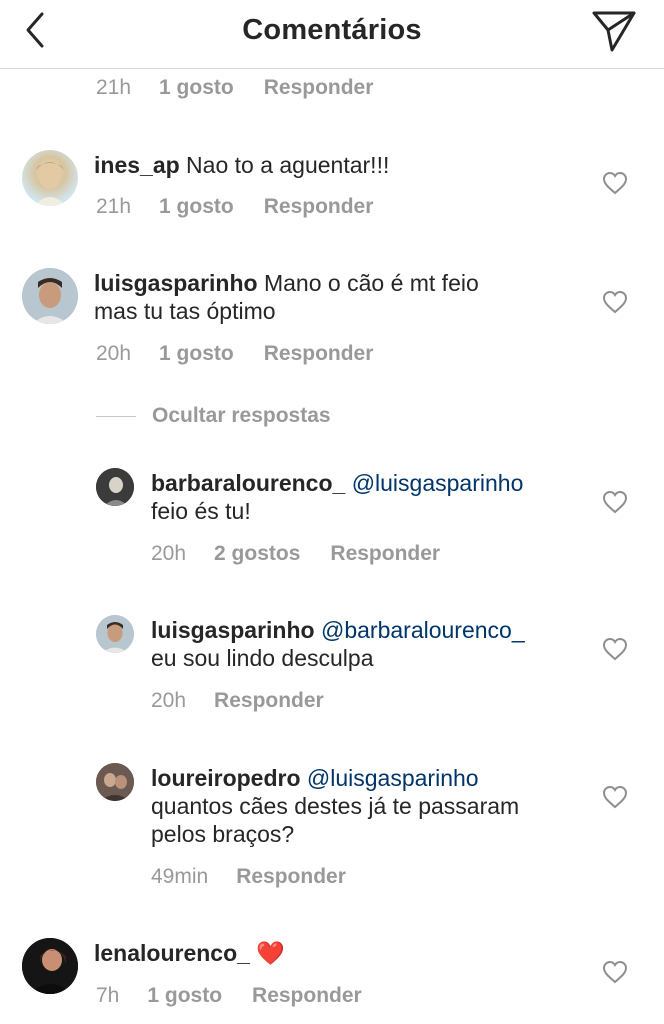 Image resolution: width=664 pixels, height=1024 pixels. Describe the element at coordinates (201, 511) in the screenshot. I see `reply-body: feio és tu!` at that location.